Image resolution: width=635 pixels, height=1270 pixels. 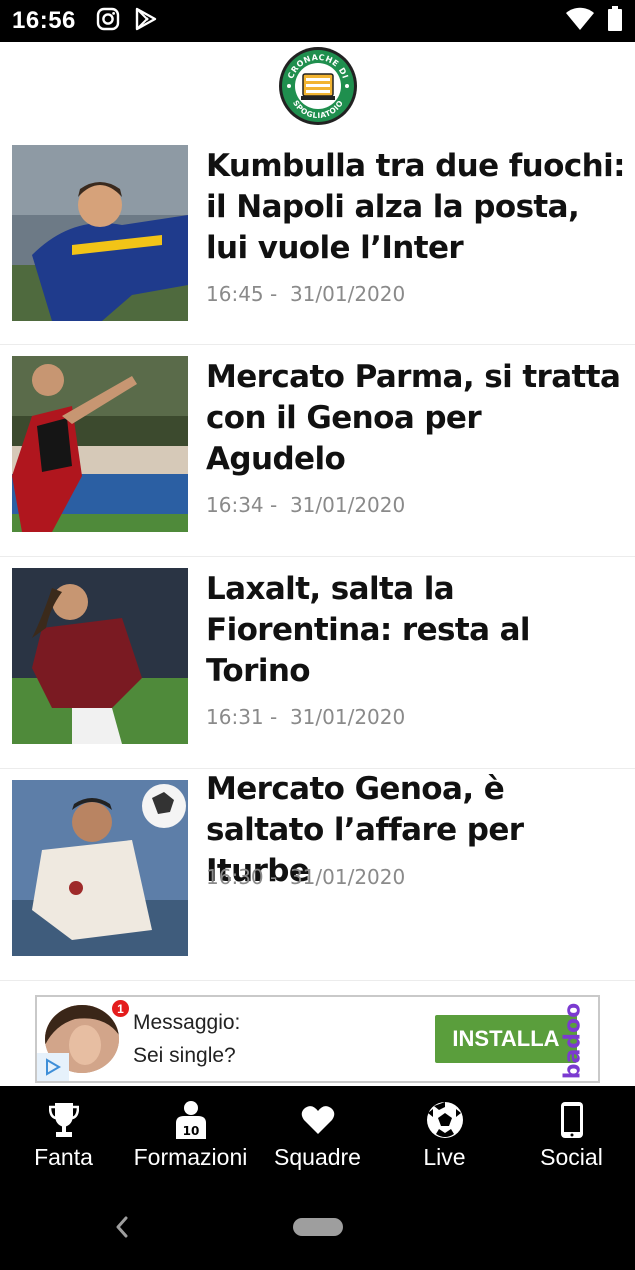 What do you see at coordinates (190, 1157) in the screenshot?
I see `nav-label-formazioni: Formazioni` at bounding box center [190, 1157].